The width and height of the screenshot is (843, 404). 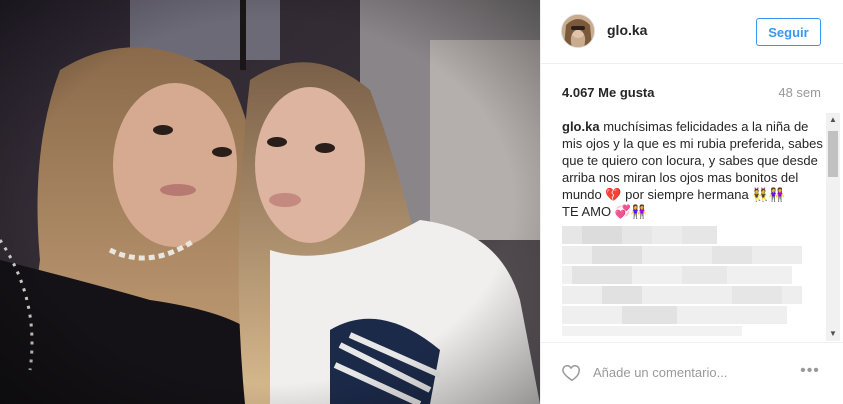 What do you see at coordinates (810, 372) in the screenshot?
I see `more-options-icon: •••` at bounding box center [810, 372].